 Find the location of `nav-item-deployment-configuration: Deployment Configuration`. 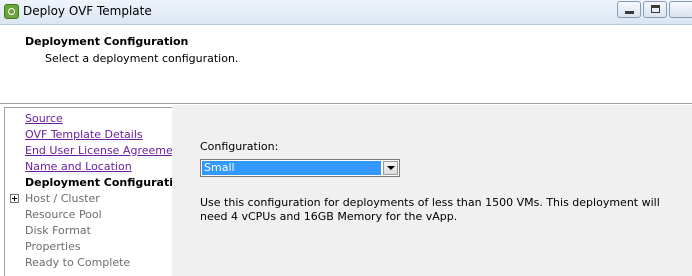

nav-item-deployment-configuration: Deployment Configuration is located at coordinates (98, 182).